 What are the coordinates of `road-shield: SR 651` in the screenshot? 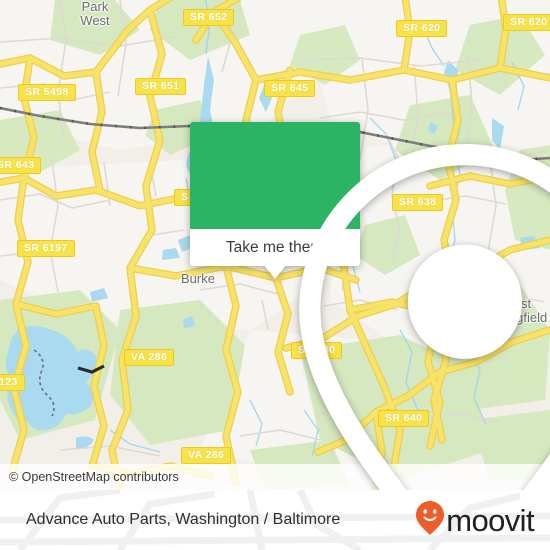 It's located at (161, 86).